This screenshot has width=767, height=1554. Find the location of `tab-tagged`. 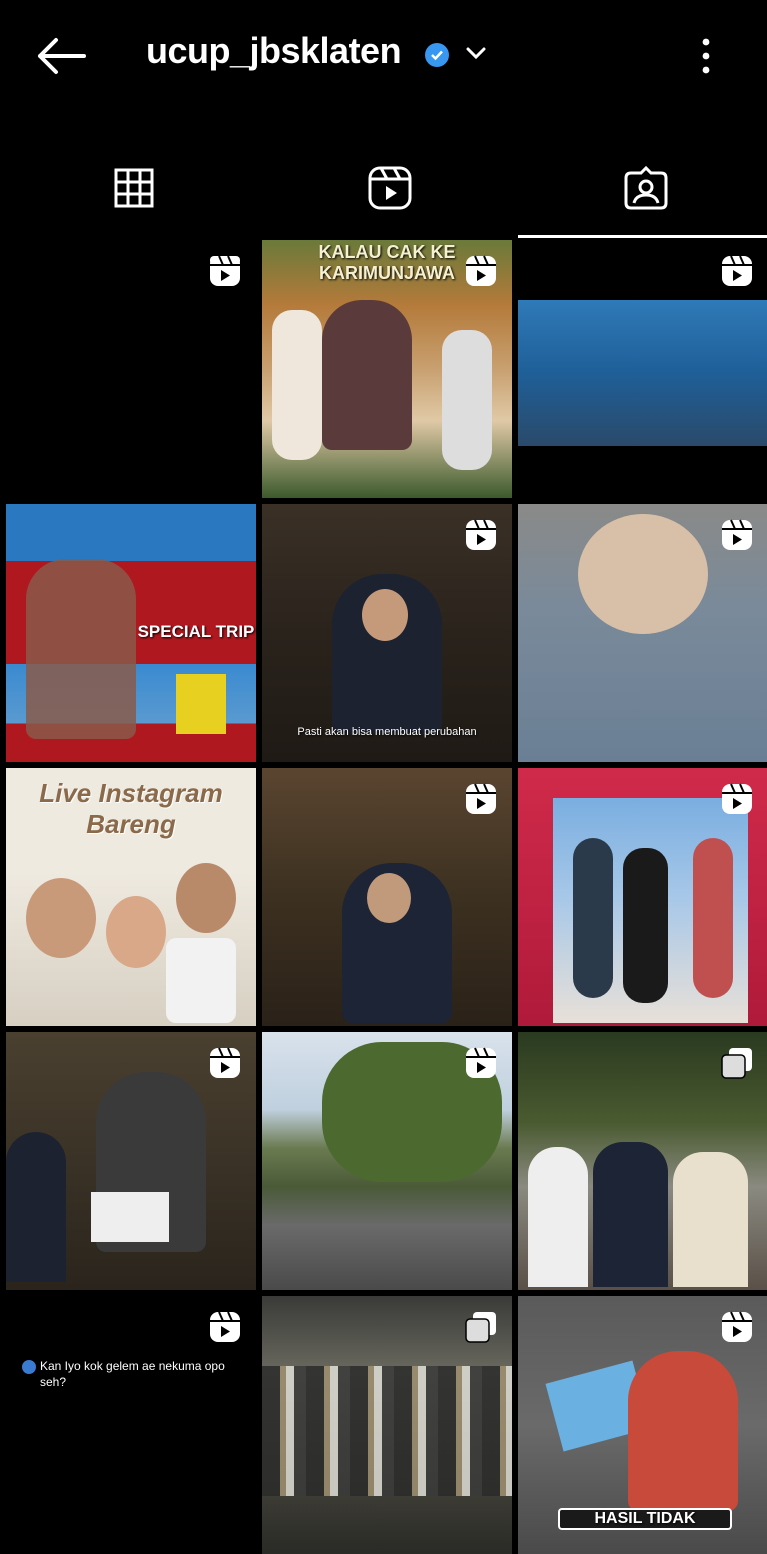

tab-tagged is located at coordinates (642, 189).